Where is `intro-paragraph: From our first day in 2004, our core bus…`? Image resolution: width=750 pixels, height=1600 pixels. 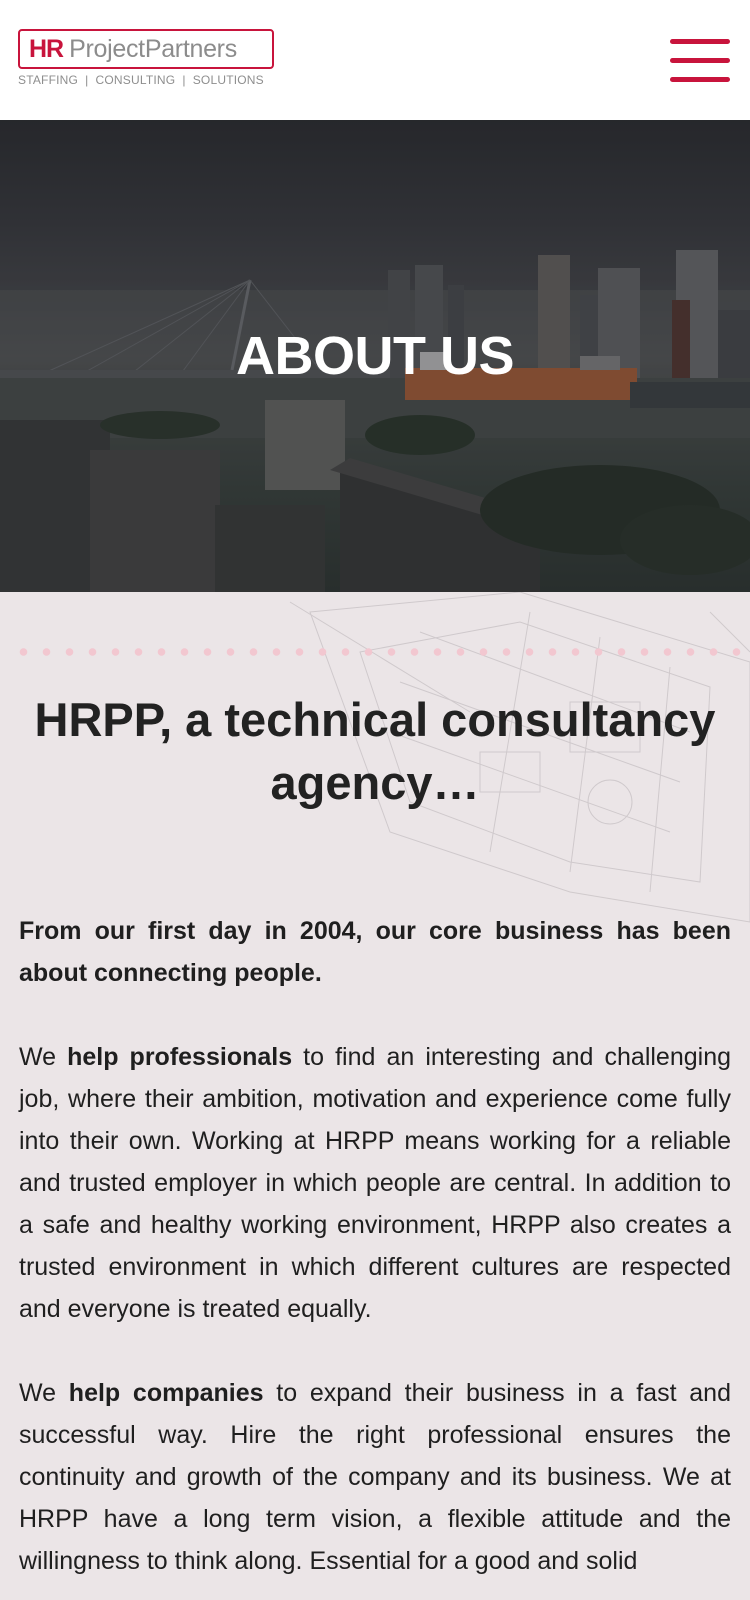 intro-paragraph: From our first day in 2004, our core bus… is located at coordinates (375, 952).